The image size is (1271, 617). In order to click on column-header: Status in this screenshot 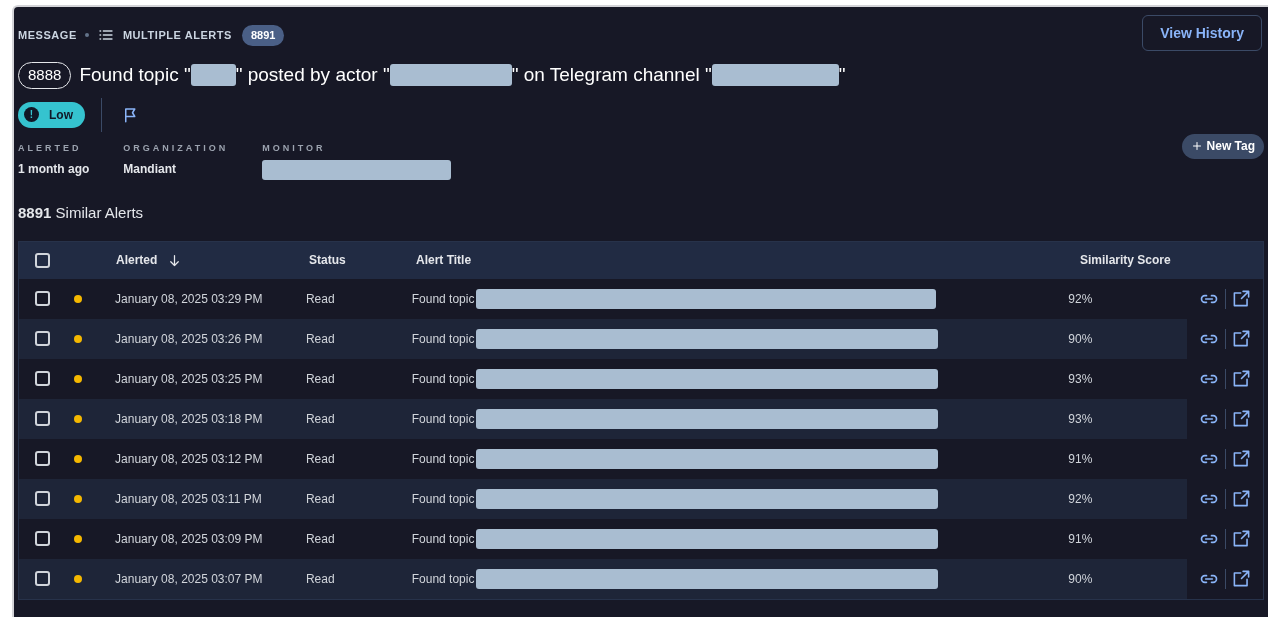, I will do `click(327, 260)`.